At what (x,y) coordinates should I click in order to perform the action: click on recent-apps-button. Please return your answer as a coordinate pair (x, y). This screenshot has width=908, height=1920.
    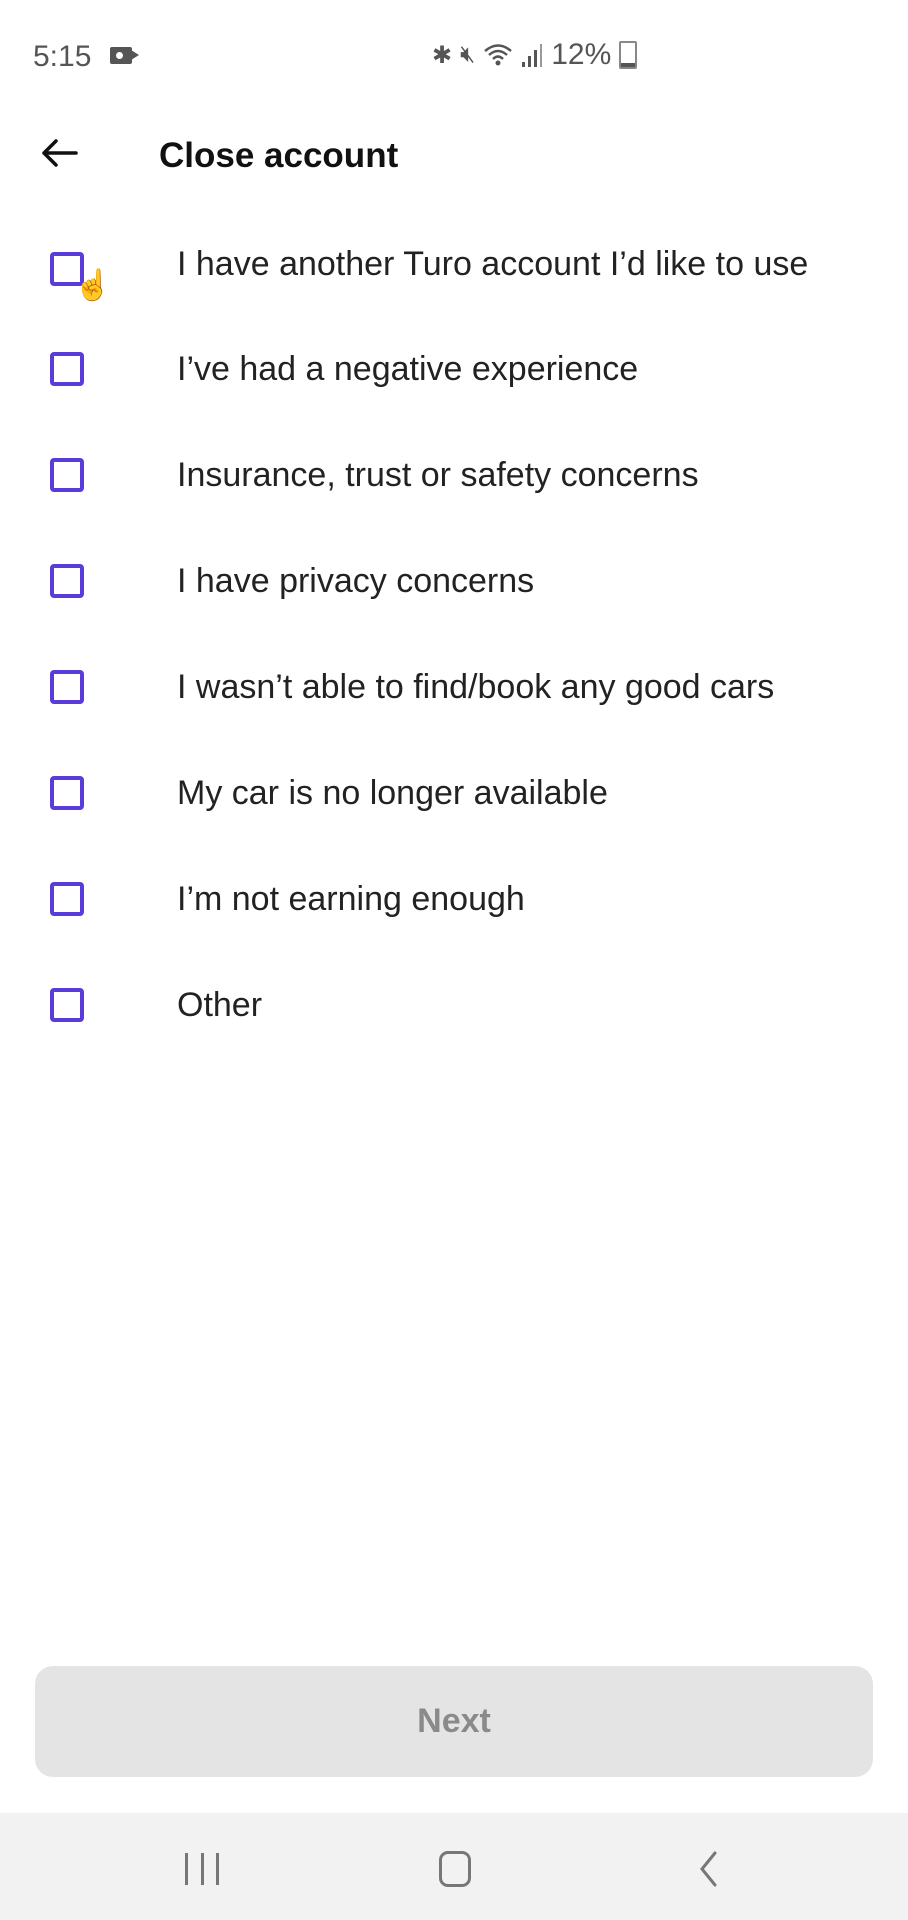
    Looking at the image, I should click on (202, 1869).